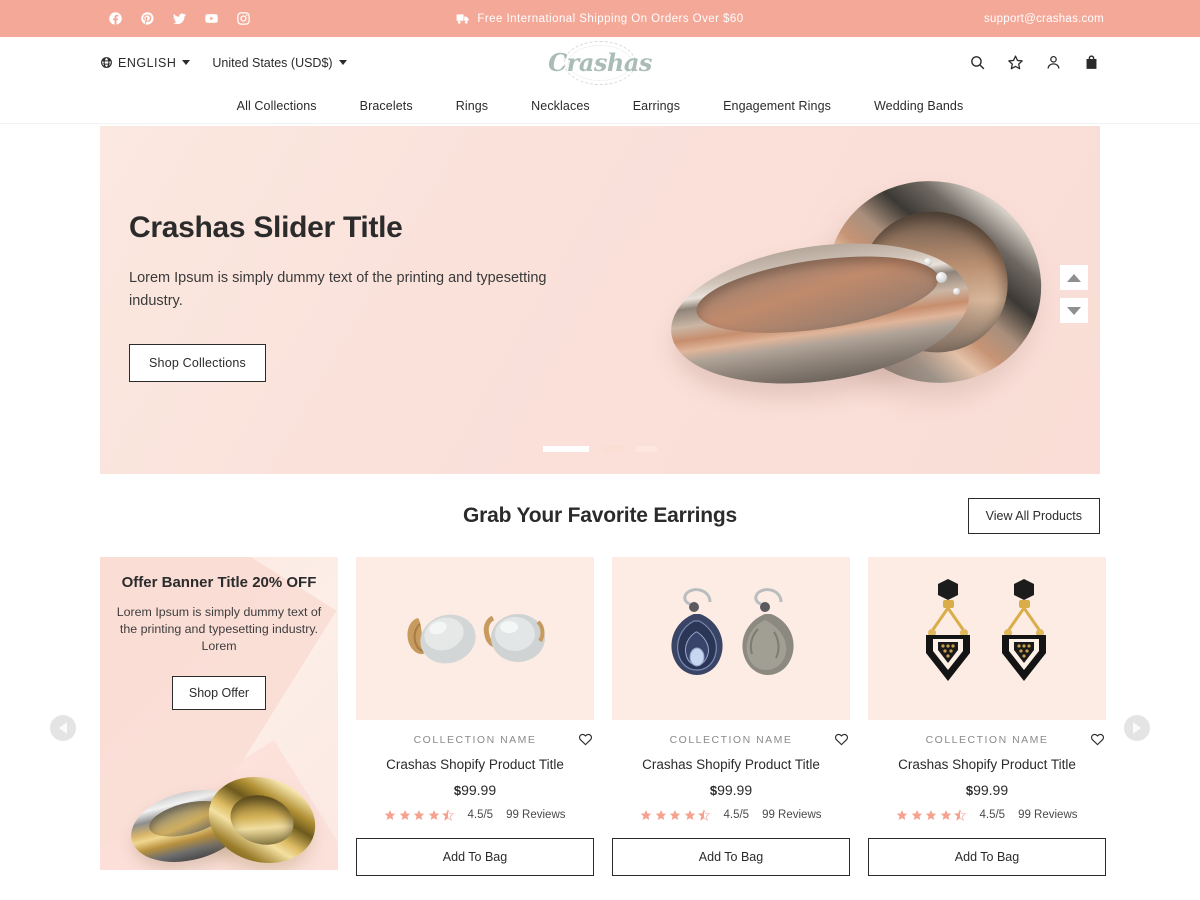 Image resolution: width=1200 pixels, height=900 pixels. What do you see at coordinates (656, 106) in the screenshot?
I see `nav-item-earrings: Earrings` at bounding box center [656, 106].